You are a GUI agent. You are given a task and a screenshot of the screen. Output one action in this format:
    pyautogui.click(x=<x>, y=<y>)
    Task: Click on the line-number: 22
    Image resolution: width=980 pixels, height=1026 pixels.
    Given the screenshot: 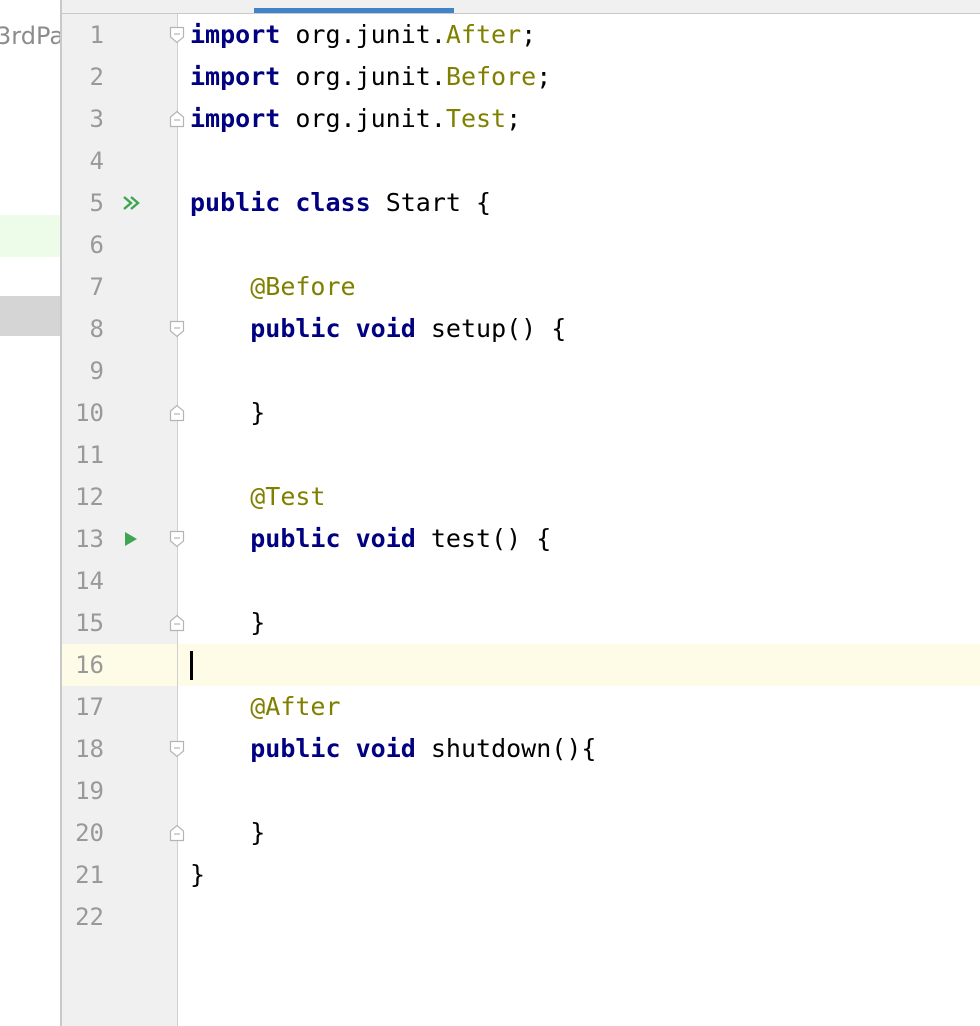 What is the action you would take?
    pyautogui.click(x=83, y=917)
    